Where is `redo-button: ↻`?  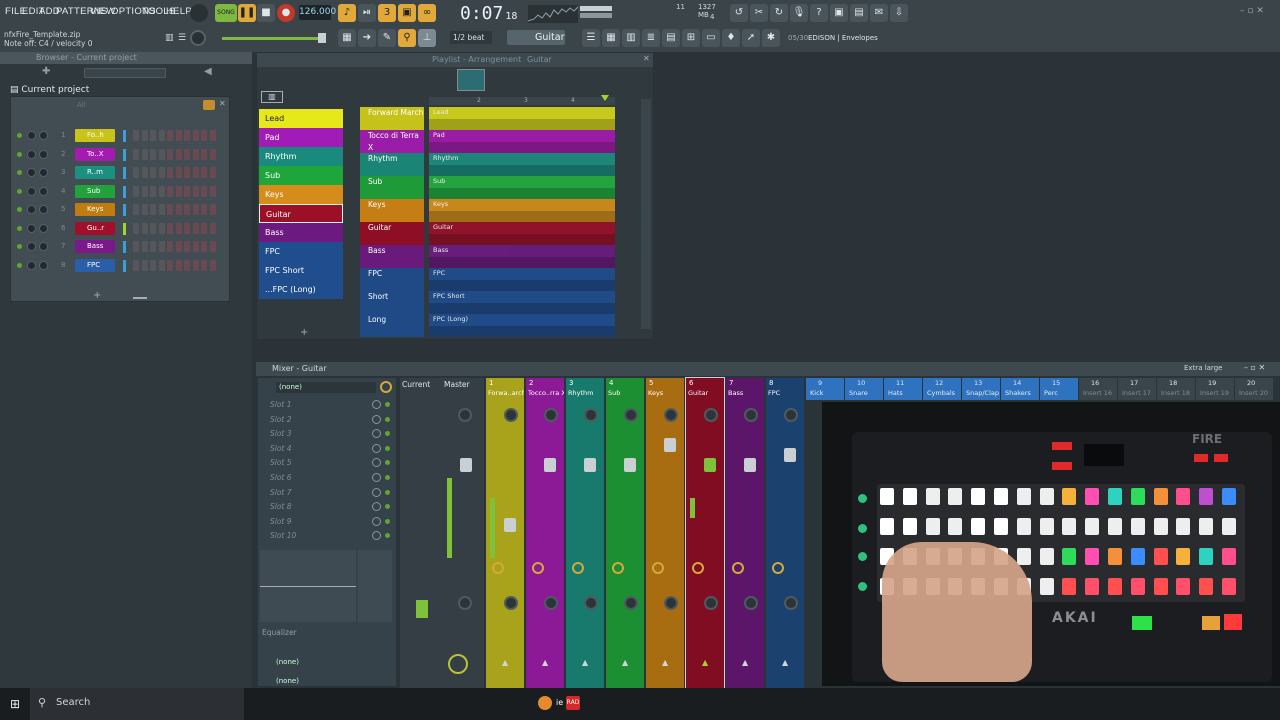 redo-button: ↻ is located at coordinates (779, 13).